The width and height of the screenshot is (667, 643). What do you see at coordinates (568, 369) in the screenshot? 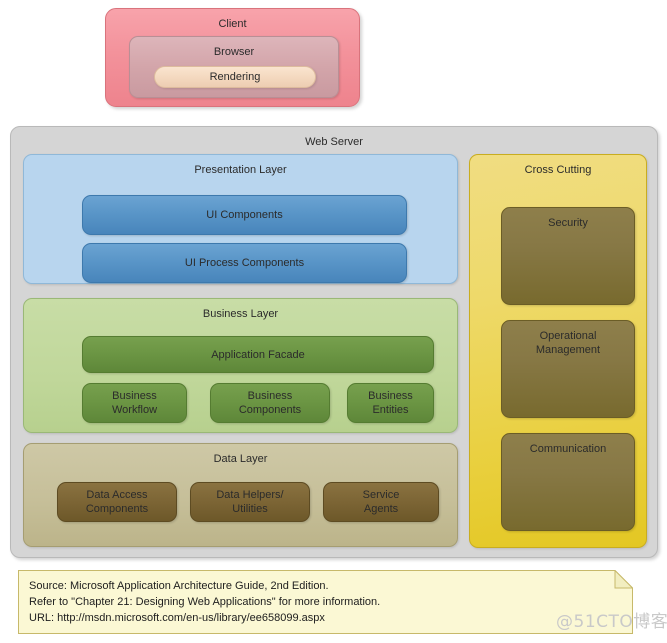
I see `operational-management-block: Operational Management` at bounding box center [568, 369].